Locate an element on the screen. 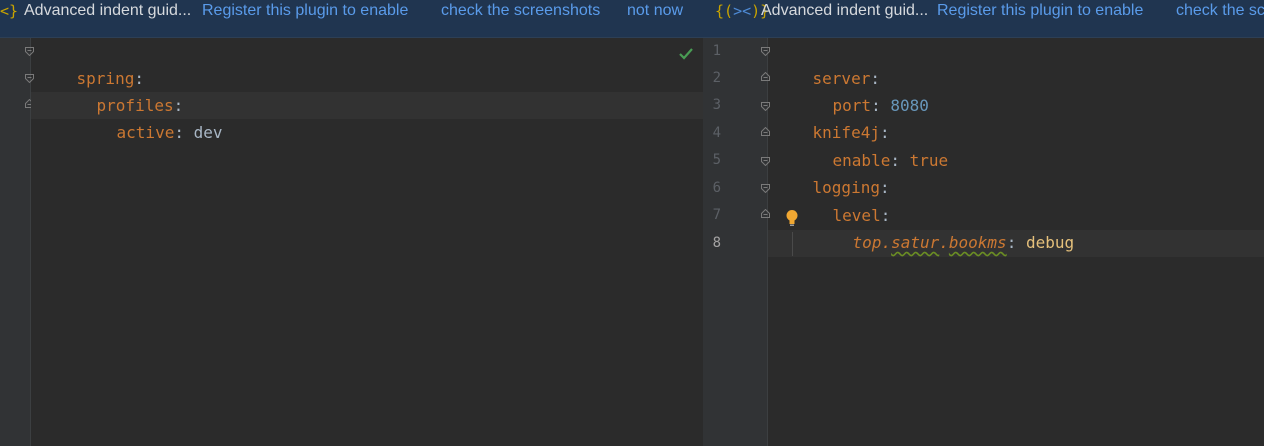  line-number: 3 is located at coordinates (716, 105).